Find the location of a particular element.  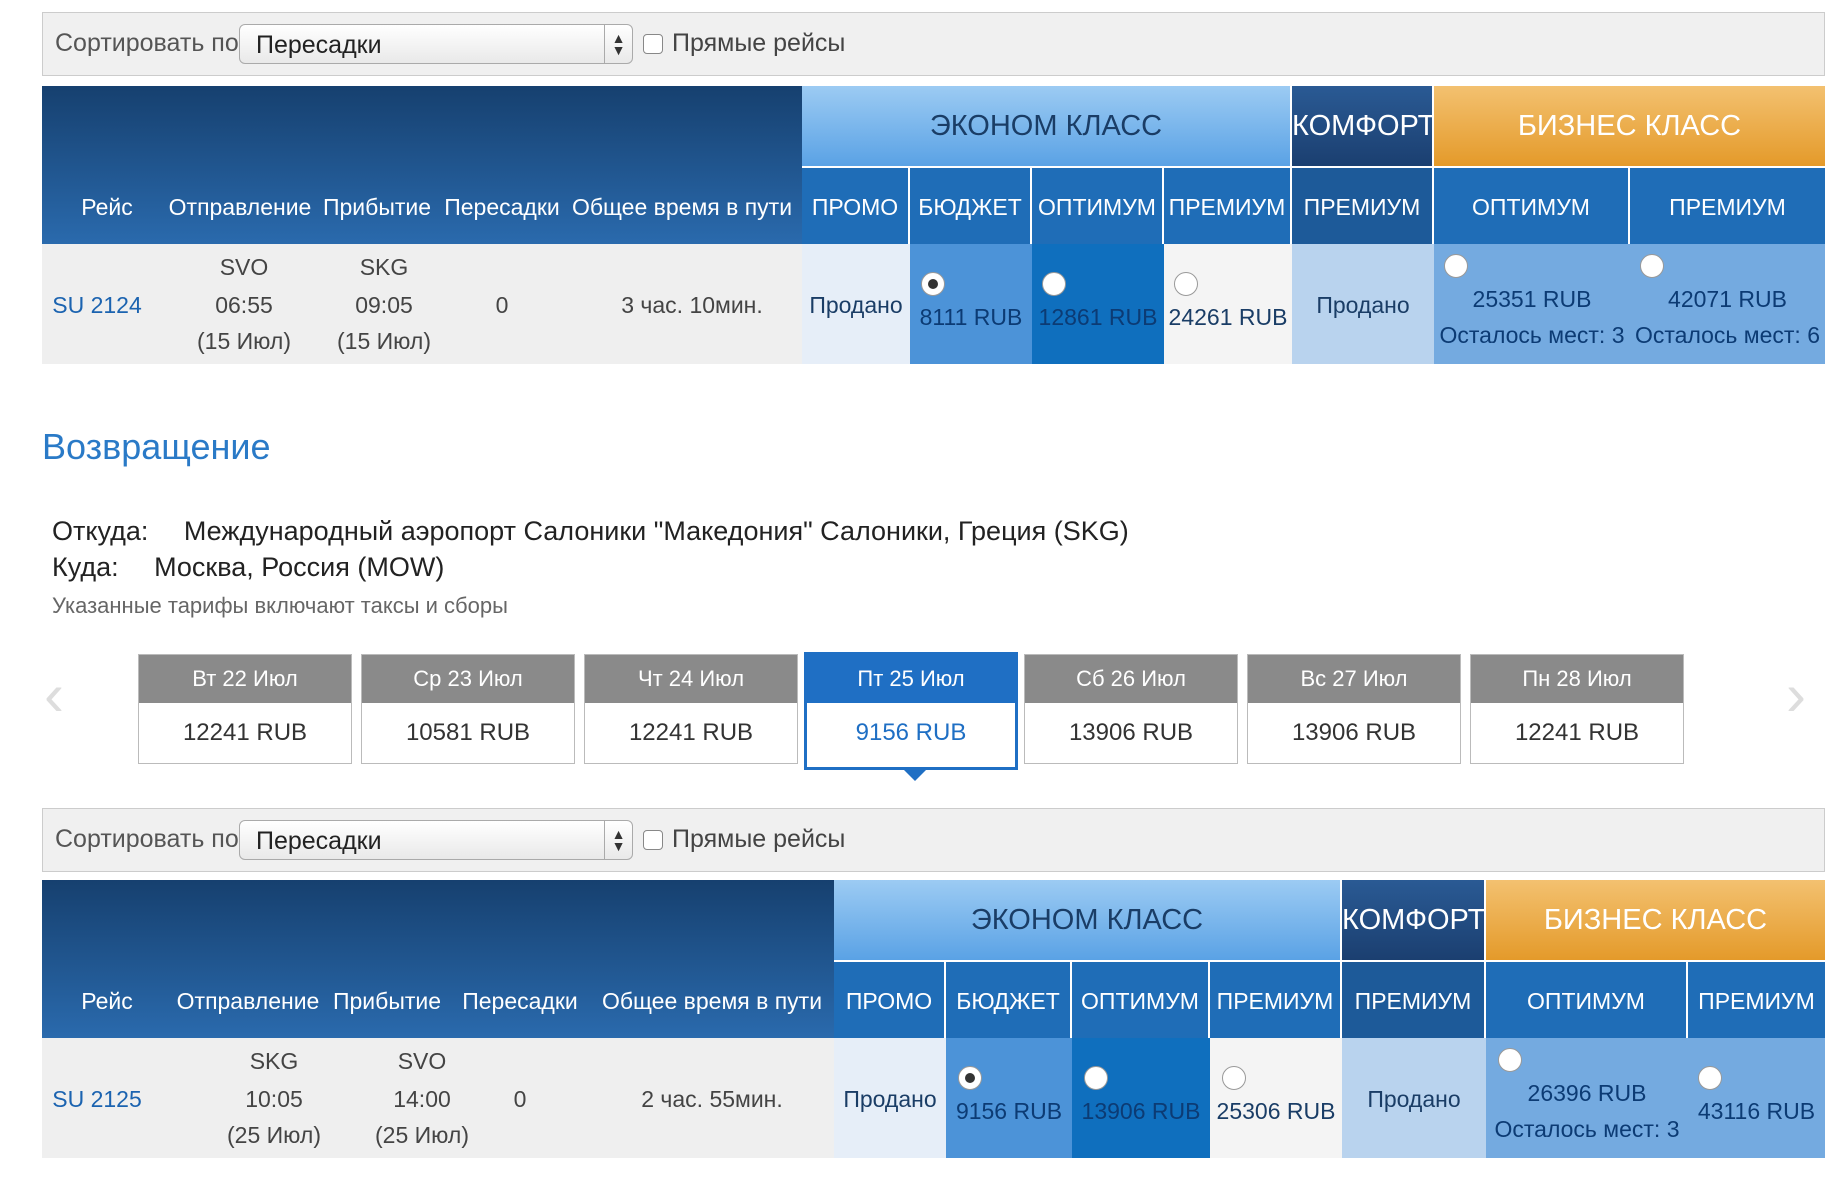

to-label: Куда: is located at coordinates (85, 567).